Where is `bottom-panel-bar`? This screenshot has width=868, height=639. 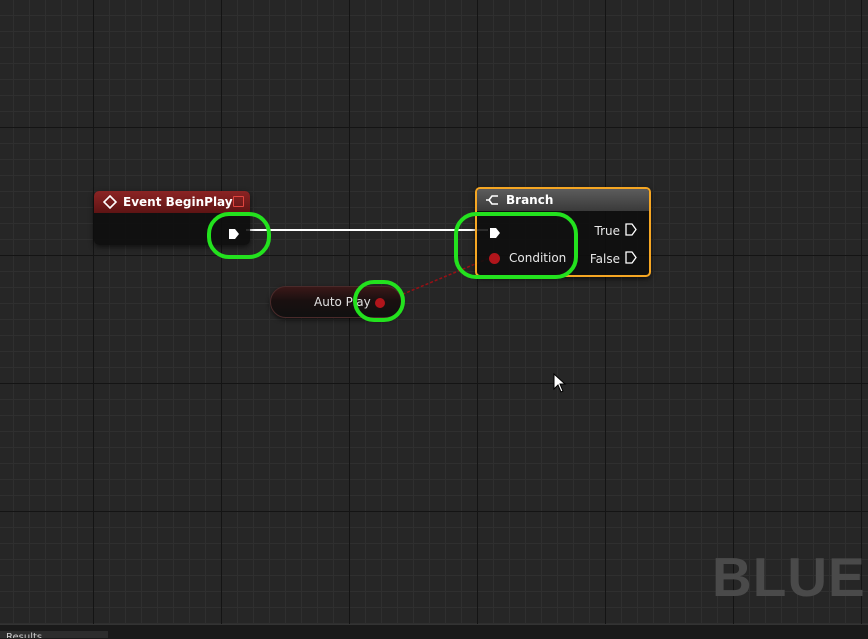
bottom-panel-bar is located at coordinates (434, 631).